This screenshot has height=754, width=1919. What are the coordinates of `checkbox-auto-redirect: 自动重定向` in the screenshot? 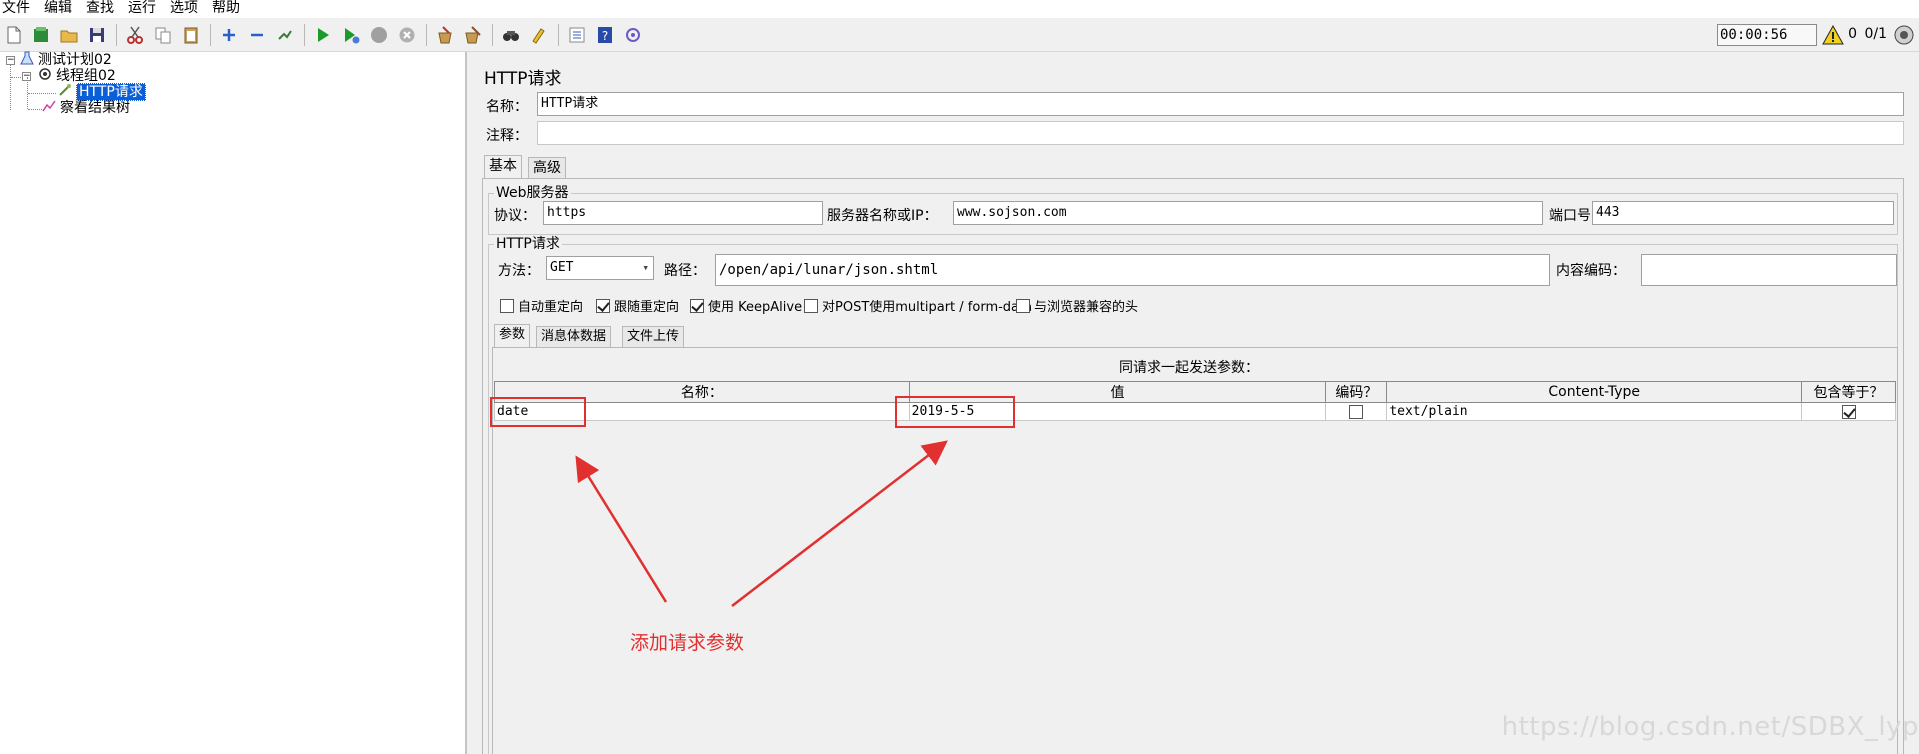 It's located at (541, 305).